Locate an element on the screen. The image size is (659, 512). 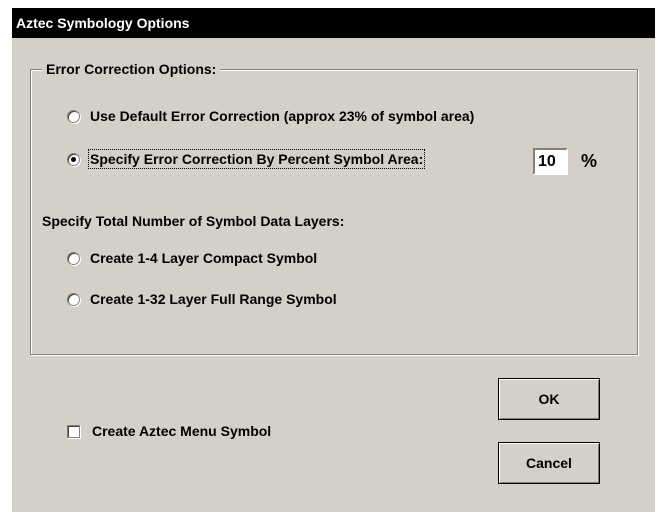
error-correction-group-label: Error Correction Options: is located at coordinates (131, 69).